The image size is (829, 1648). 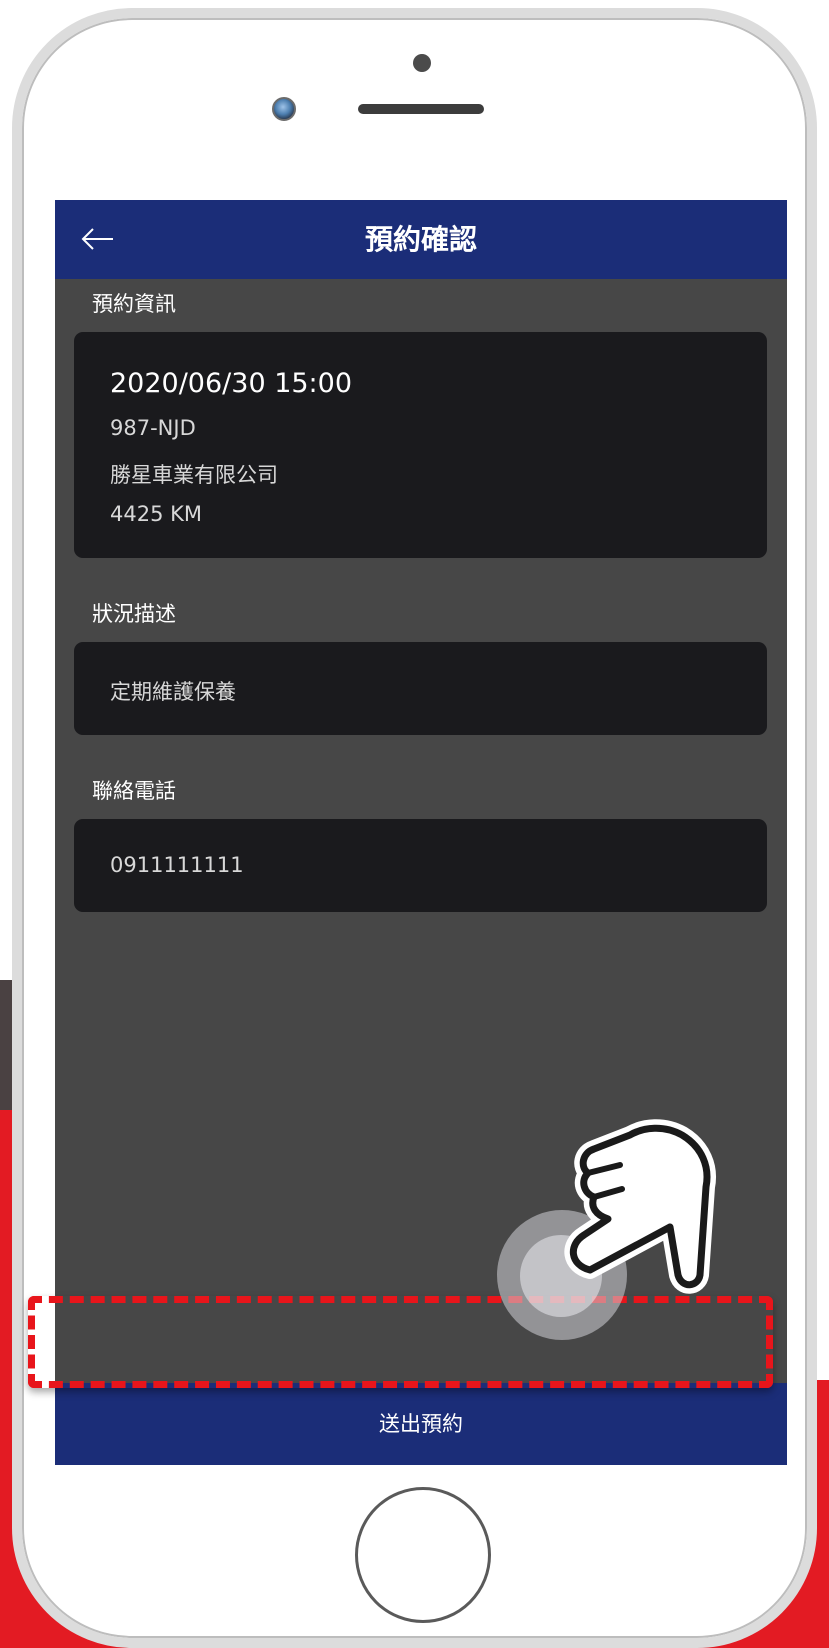 What do you see at coordinates (420, 865) in the screenshot?
I see `contact-card: 0911111111` at bounding box center [420, 865].